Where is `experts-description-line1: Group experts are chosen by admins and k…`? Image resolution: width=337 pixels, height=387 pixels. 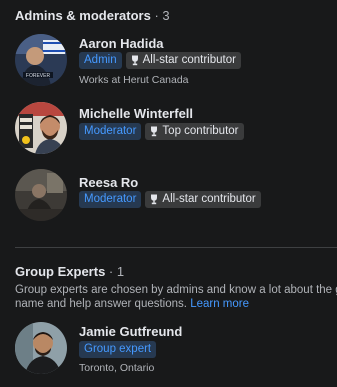
experts-description-line1: Group experts are chosen by admins and k… is located at coordinates (176, 290).